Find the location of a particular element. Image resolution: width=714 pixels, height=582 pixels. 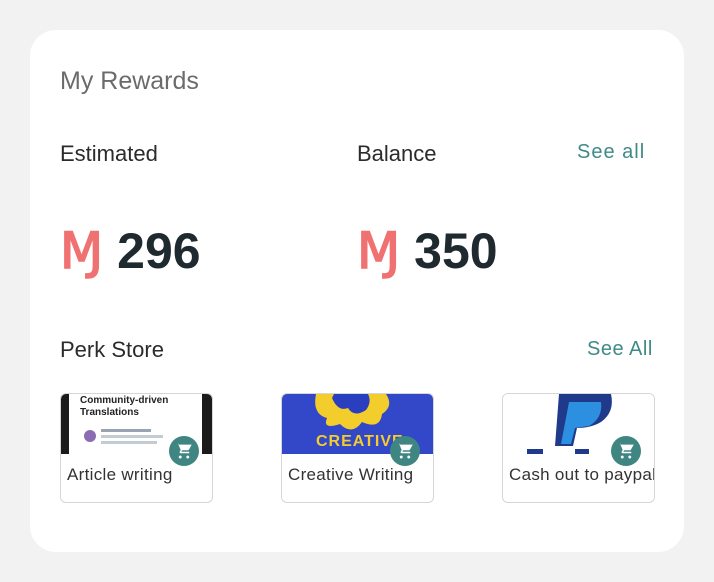

perk-thumb-text: Community-driven Translations is located at coordinates (124, 406).